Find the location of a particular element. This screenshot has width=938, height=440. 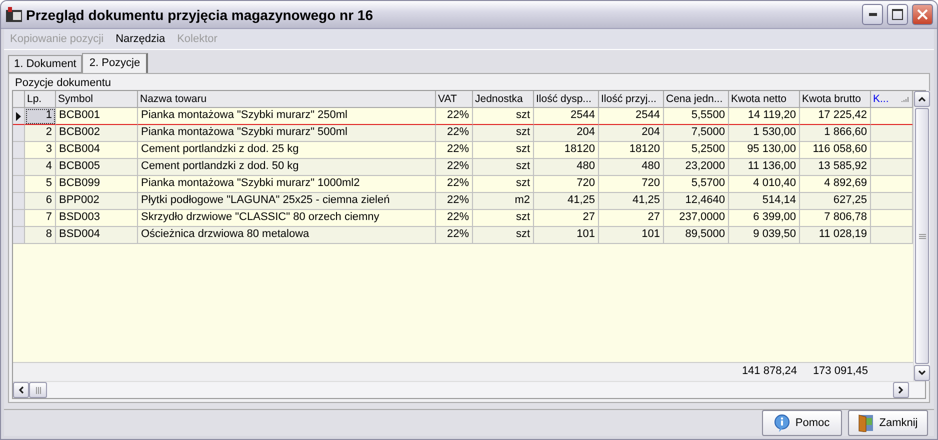

table-cell: 7,5000 is located at coordinates (696, 133).